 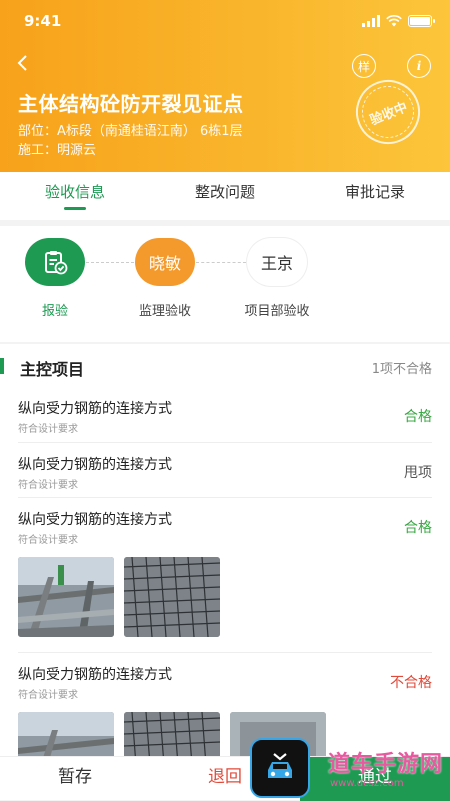 I want to click on wifi-icon, so click(x=394, y=21).